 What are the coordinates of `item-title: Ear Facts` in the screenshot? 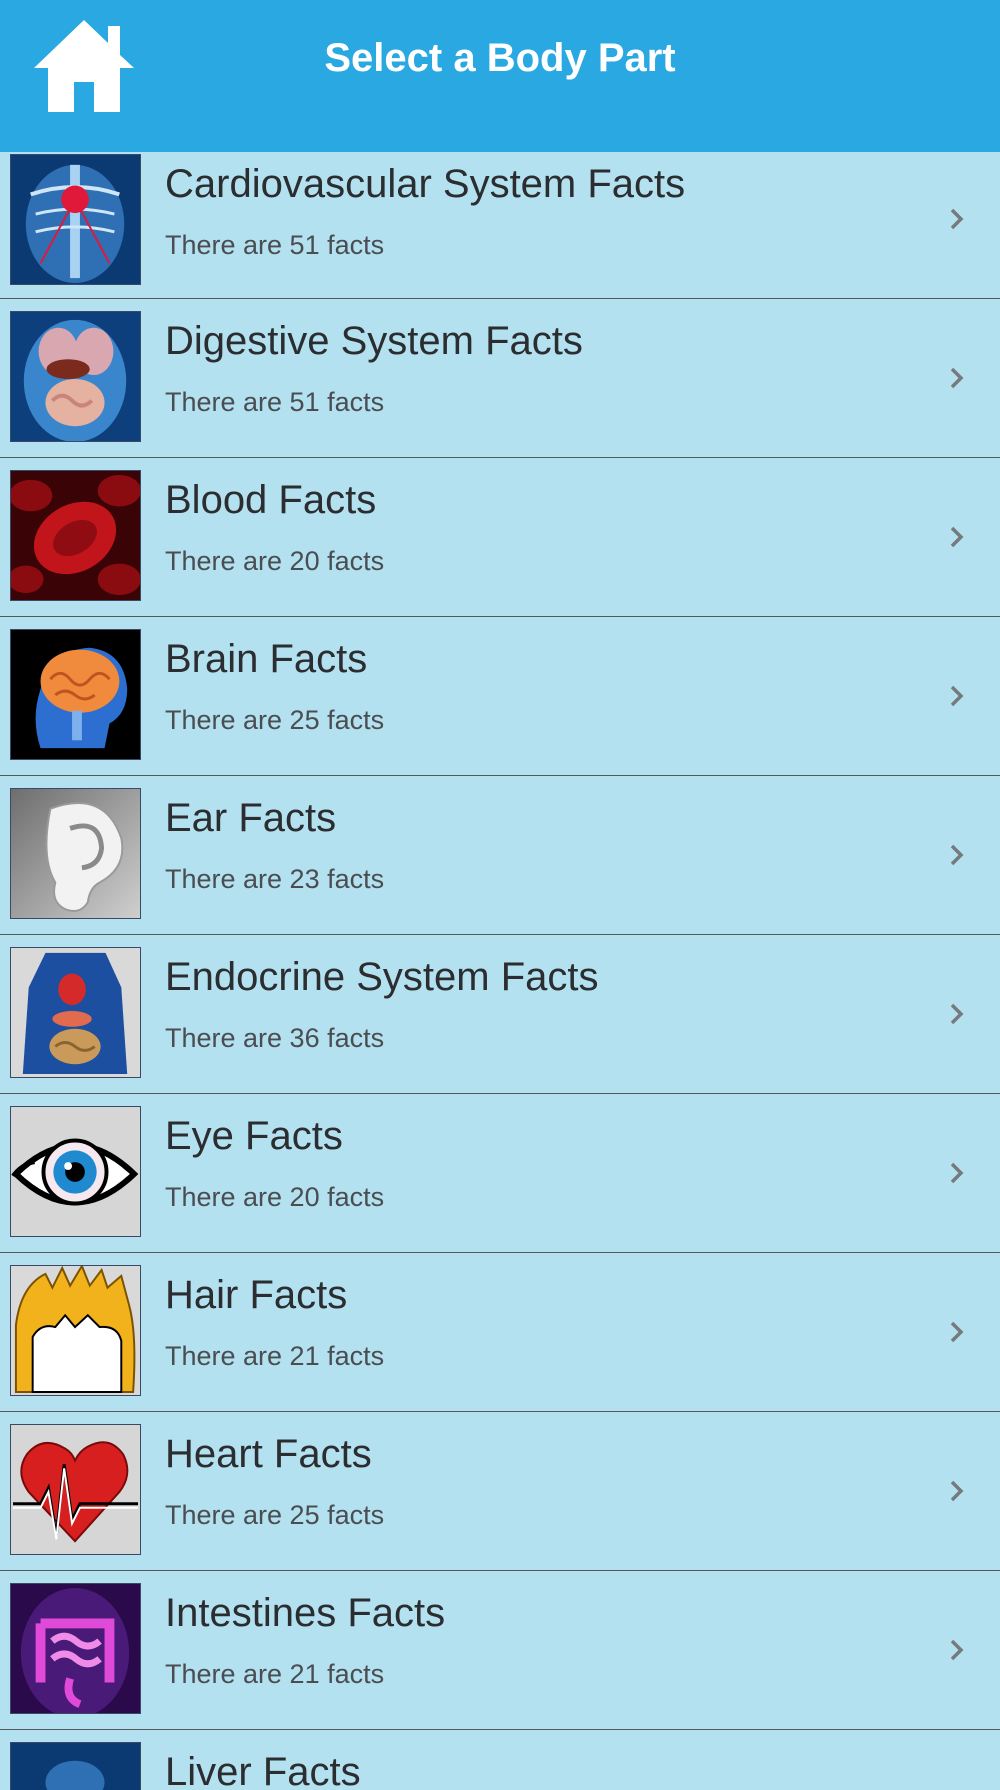 It's located at (251, 818).